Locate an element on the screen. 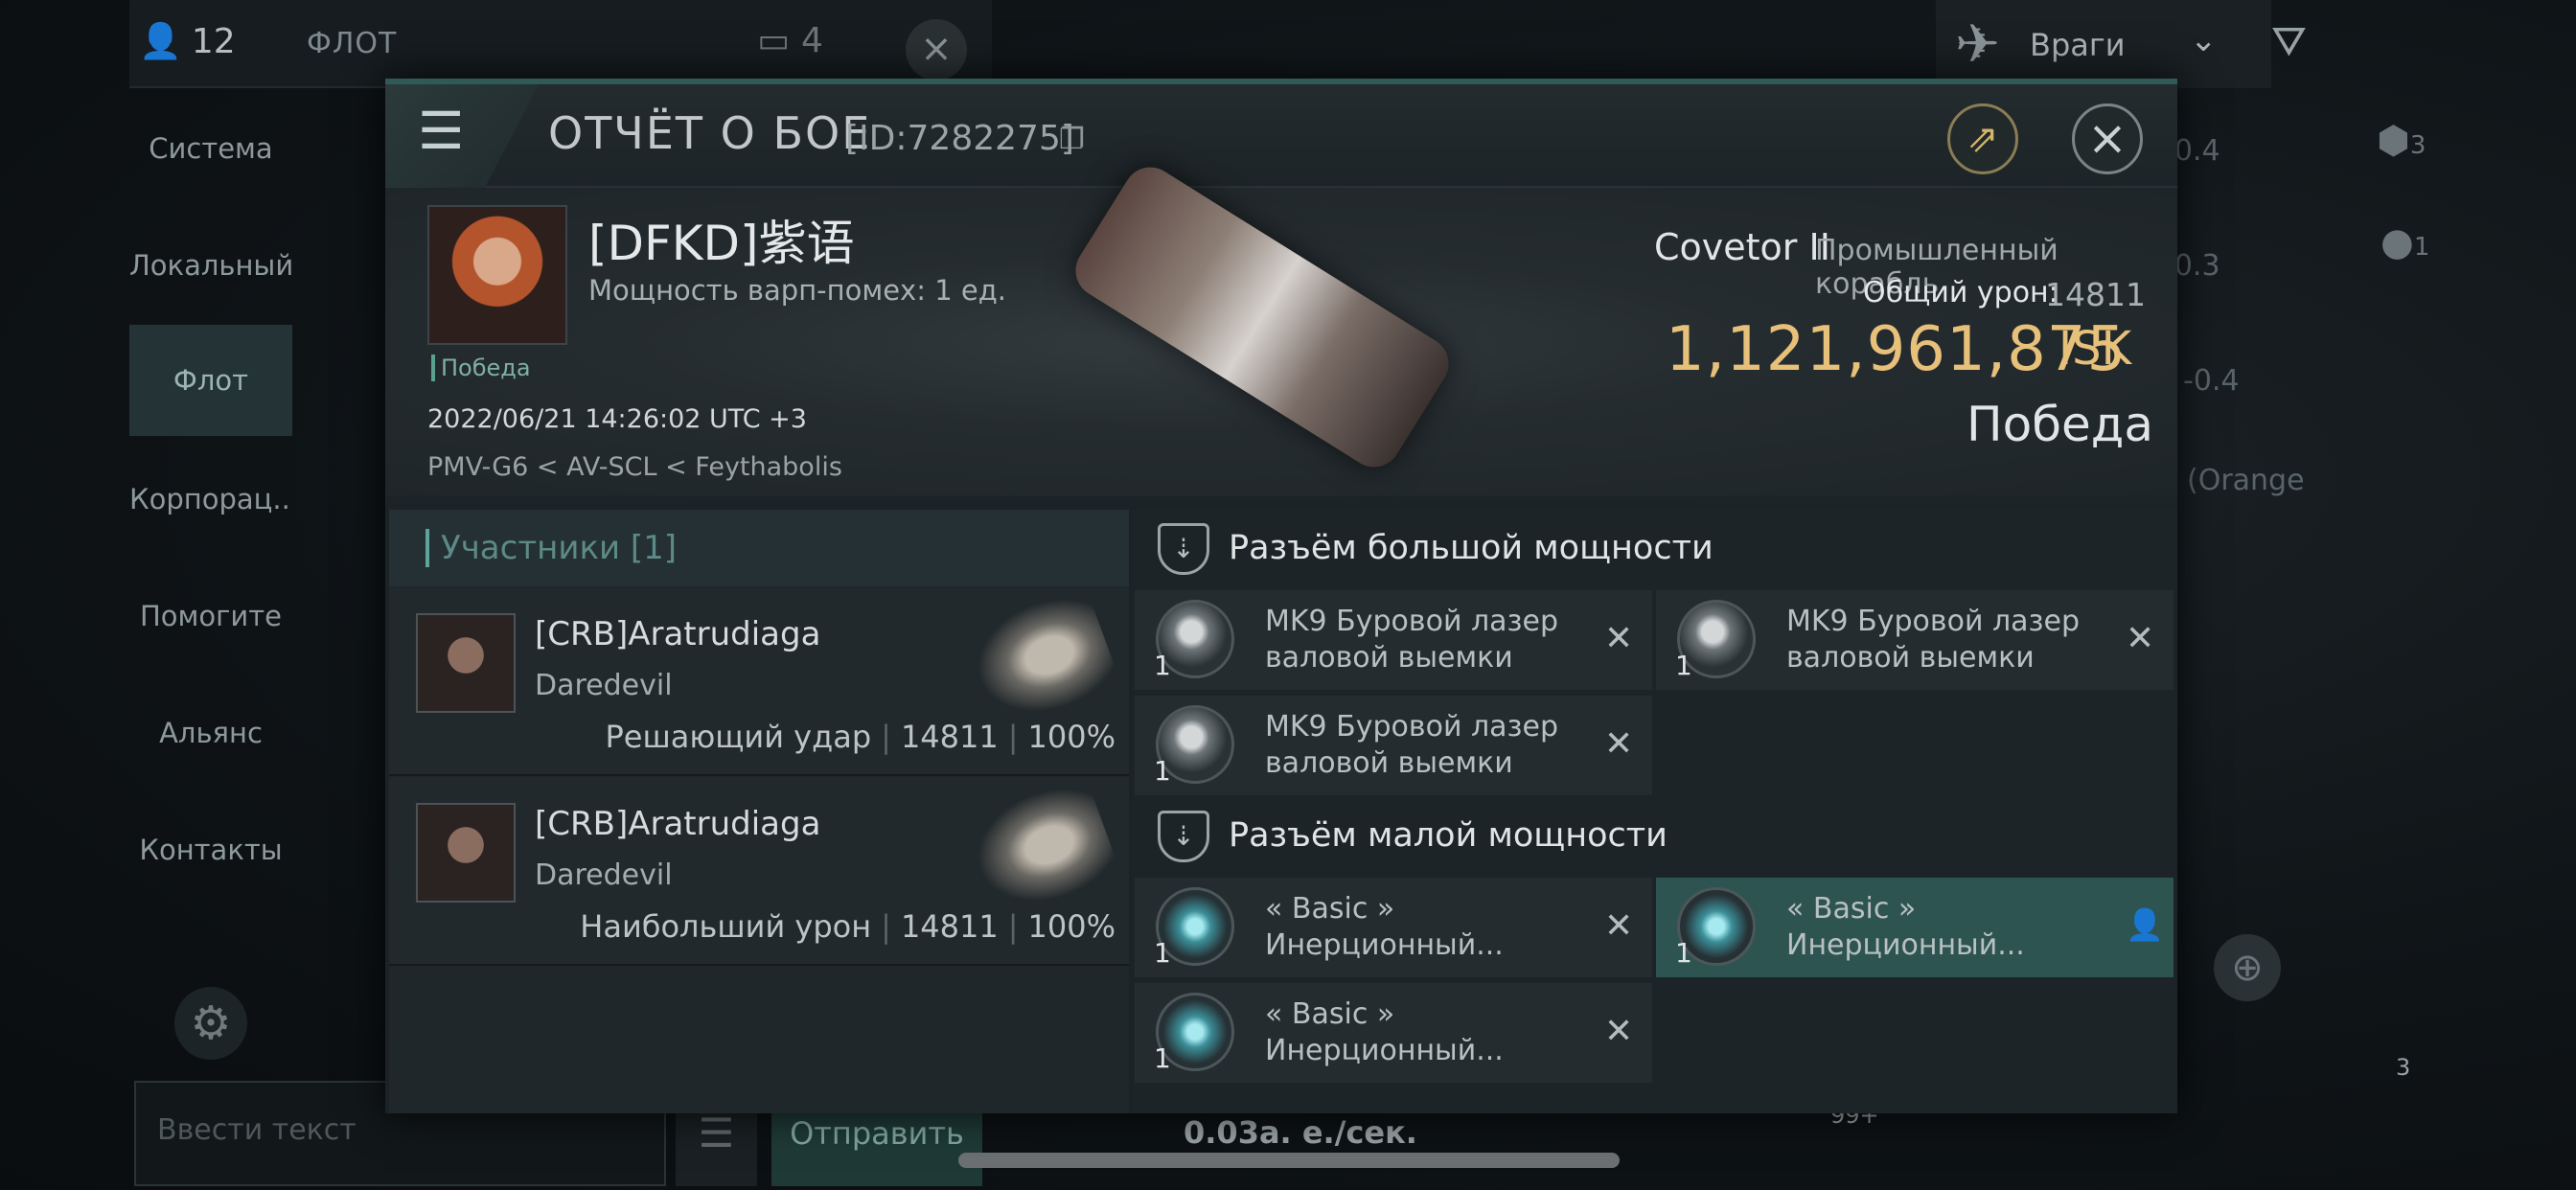 The image size is (2576, 1190). dialog-title: ОТЧЁТ О БОЕ is located at coordinates (710, 133).